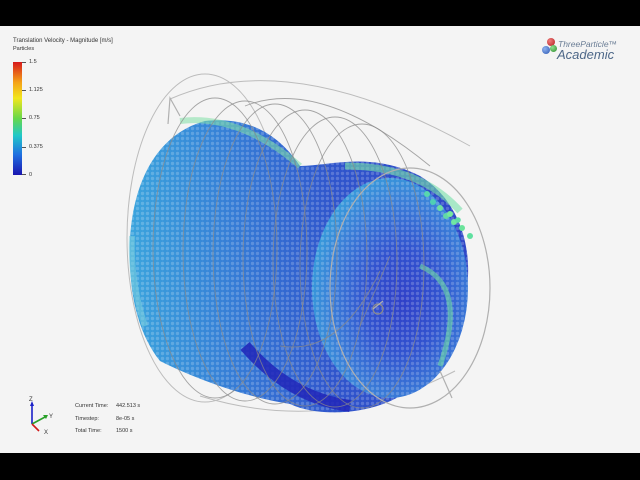  What do you see at coordinates (33, 62) in the screenshot?
I see `tick-label-max: 1.5` at bounding box center [33, 62].